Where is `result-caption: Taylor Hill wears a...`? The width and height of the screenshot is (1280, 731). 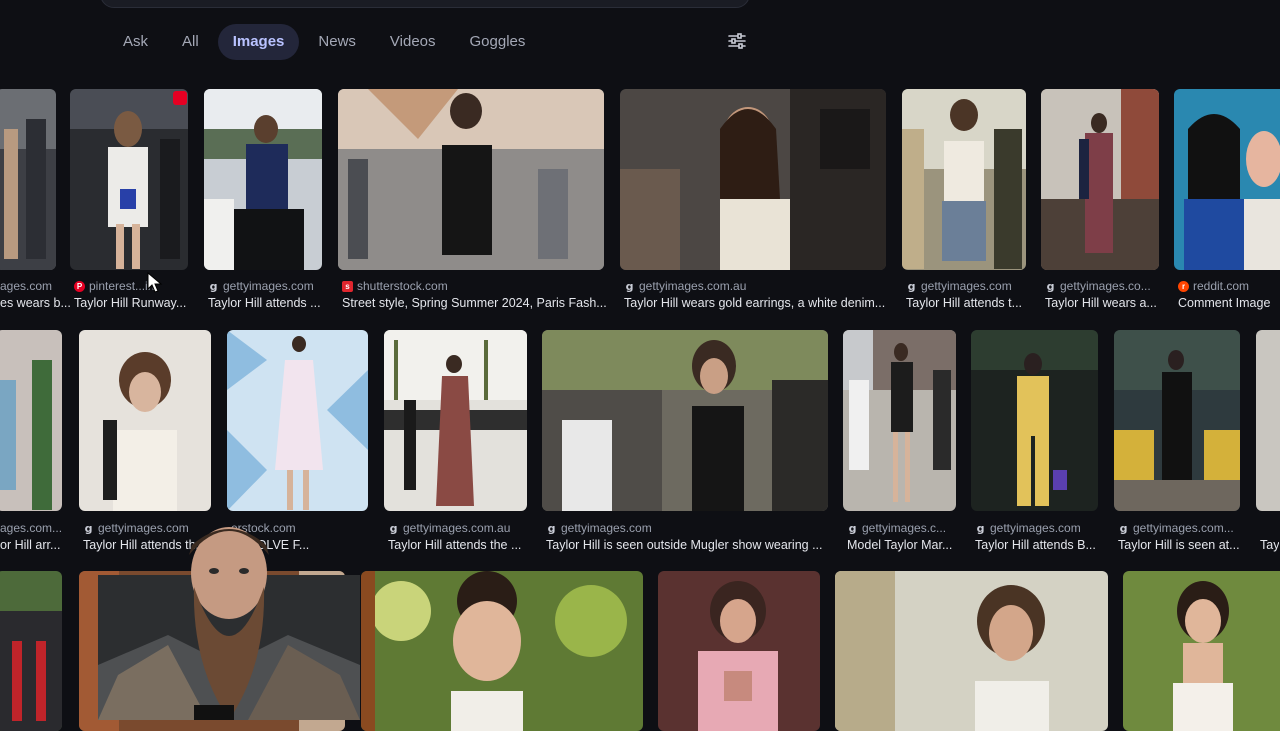 result-caption: Taylor Hill wears a... is located at coordinates (1101, 303).